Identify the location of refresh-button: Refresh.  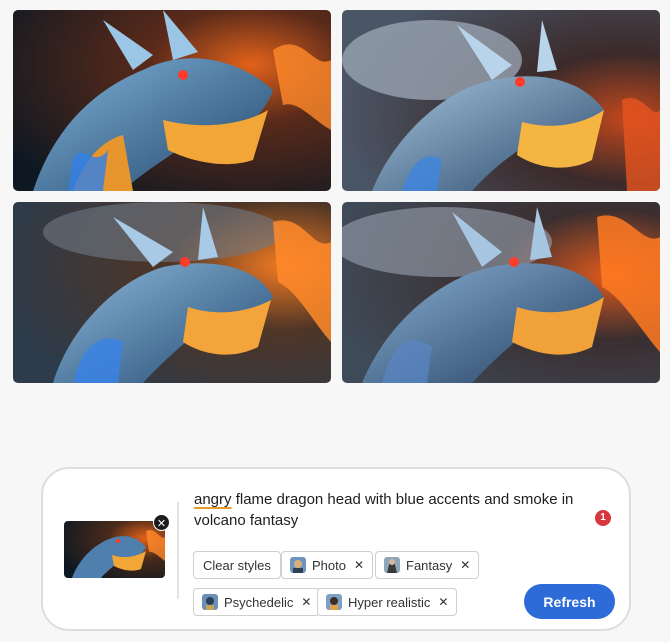
(569, 601).